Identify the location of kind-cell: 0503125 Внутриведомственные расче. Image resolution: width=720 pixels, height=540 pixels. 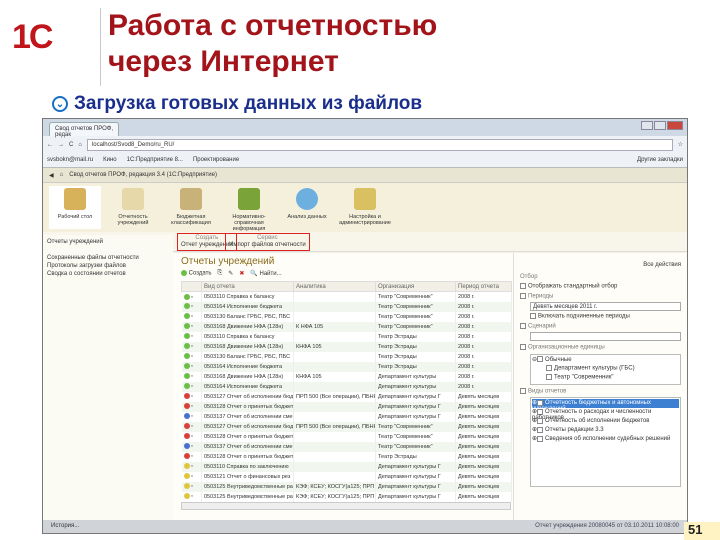
(247, 486).